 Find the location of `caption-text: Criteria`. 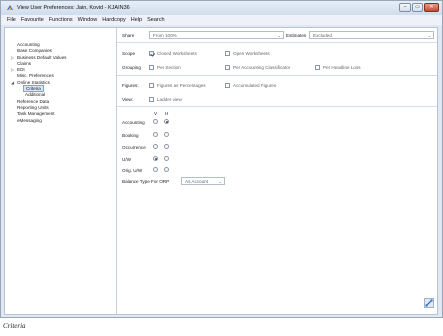

caption-text: Criteria is located at coordinates (14, 326).